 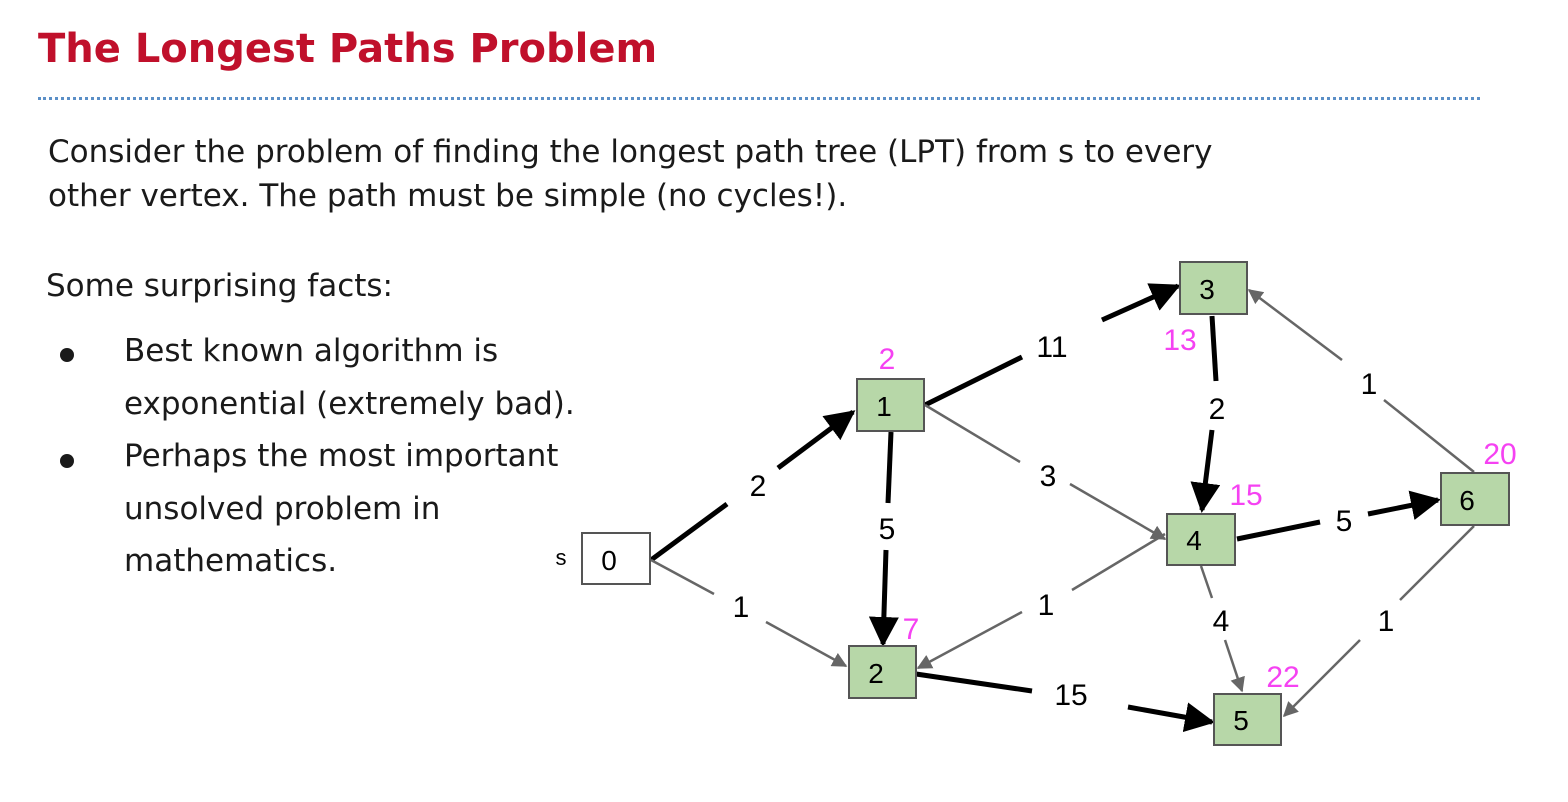 I want to click on node-box, so click(x=1475, y=499).